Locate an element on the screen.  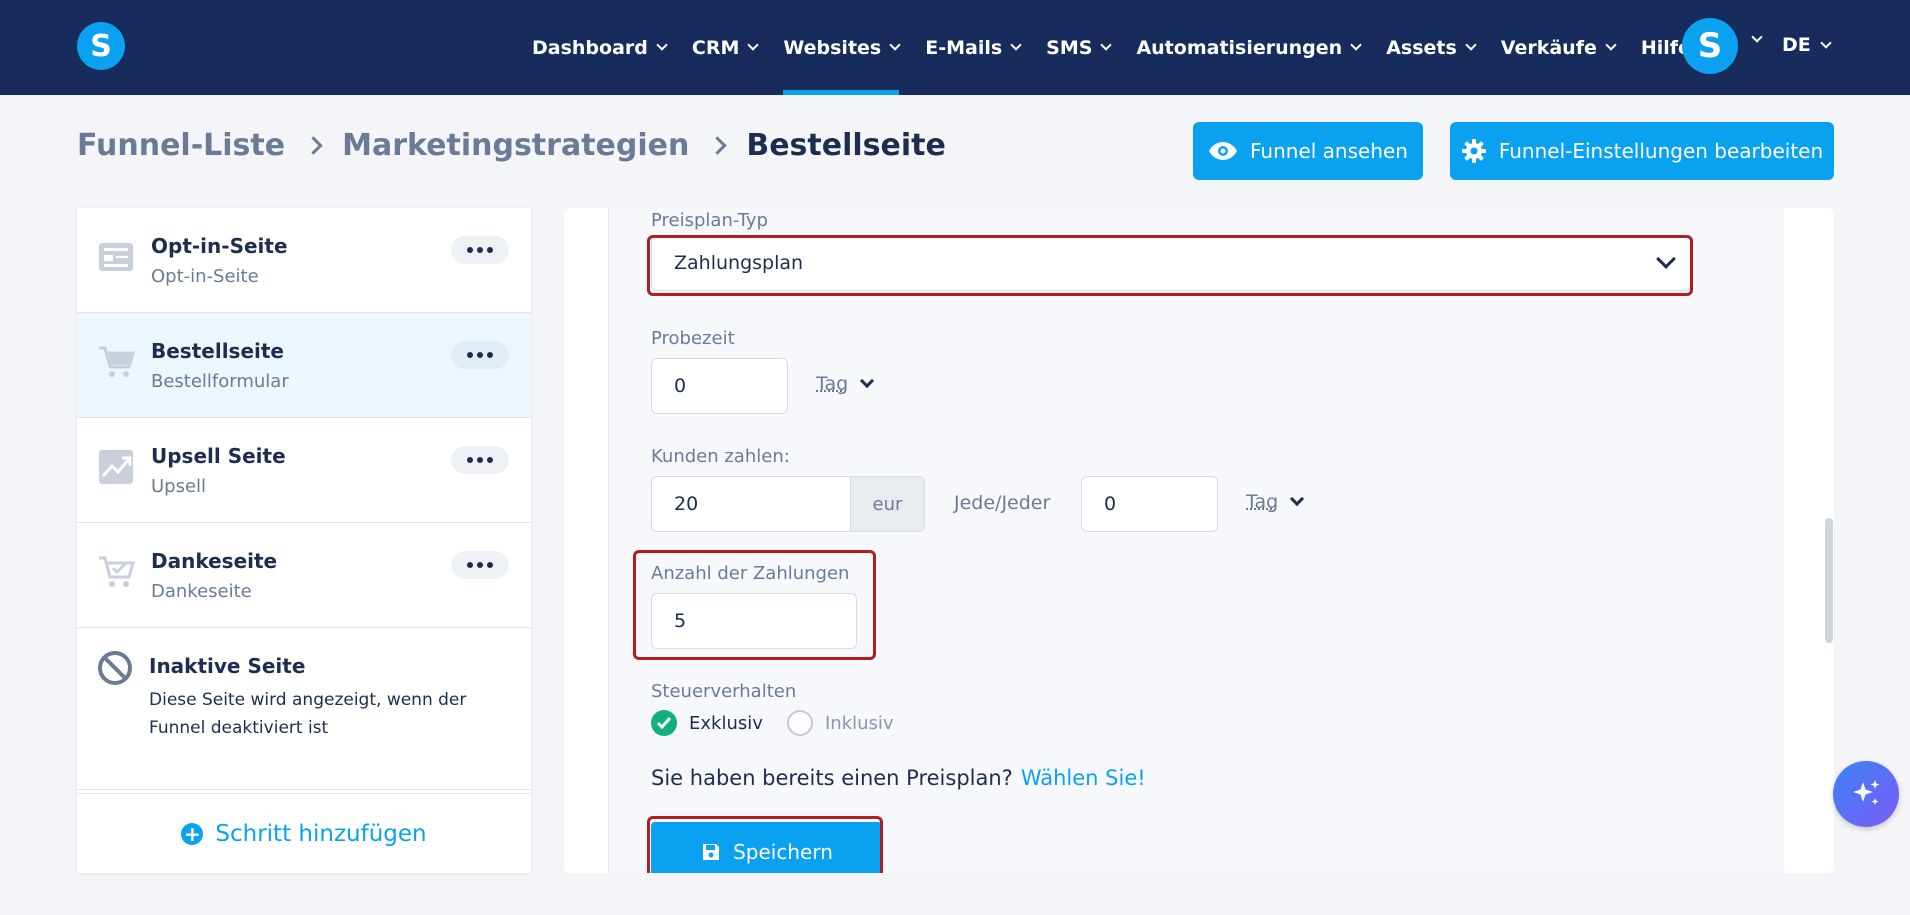
nav-emails: E-Mails is located at coordinates (973, 47).